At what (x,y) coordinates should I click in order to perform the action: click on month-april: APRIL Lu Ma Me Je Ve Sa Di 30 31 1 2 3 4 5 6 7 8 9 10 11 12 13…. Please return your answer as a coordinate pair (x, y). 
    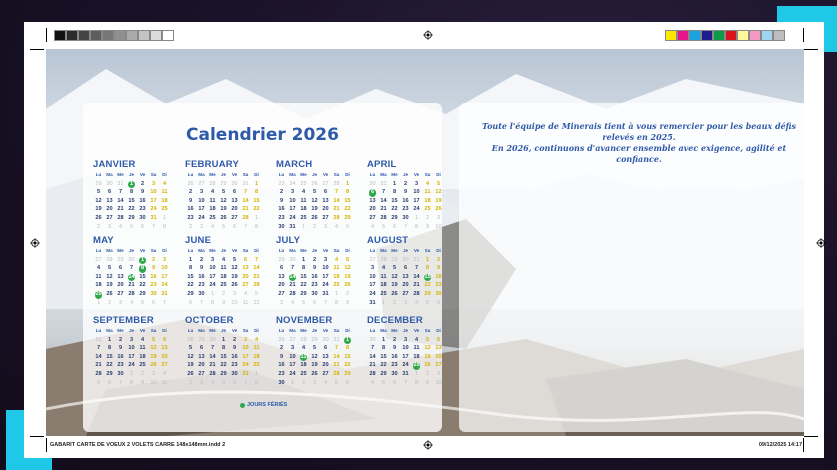
    Looking at the image, I should click on (408, 195).